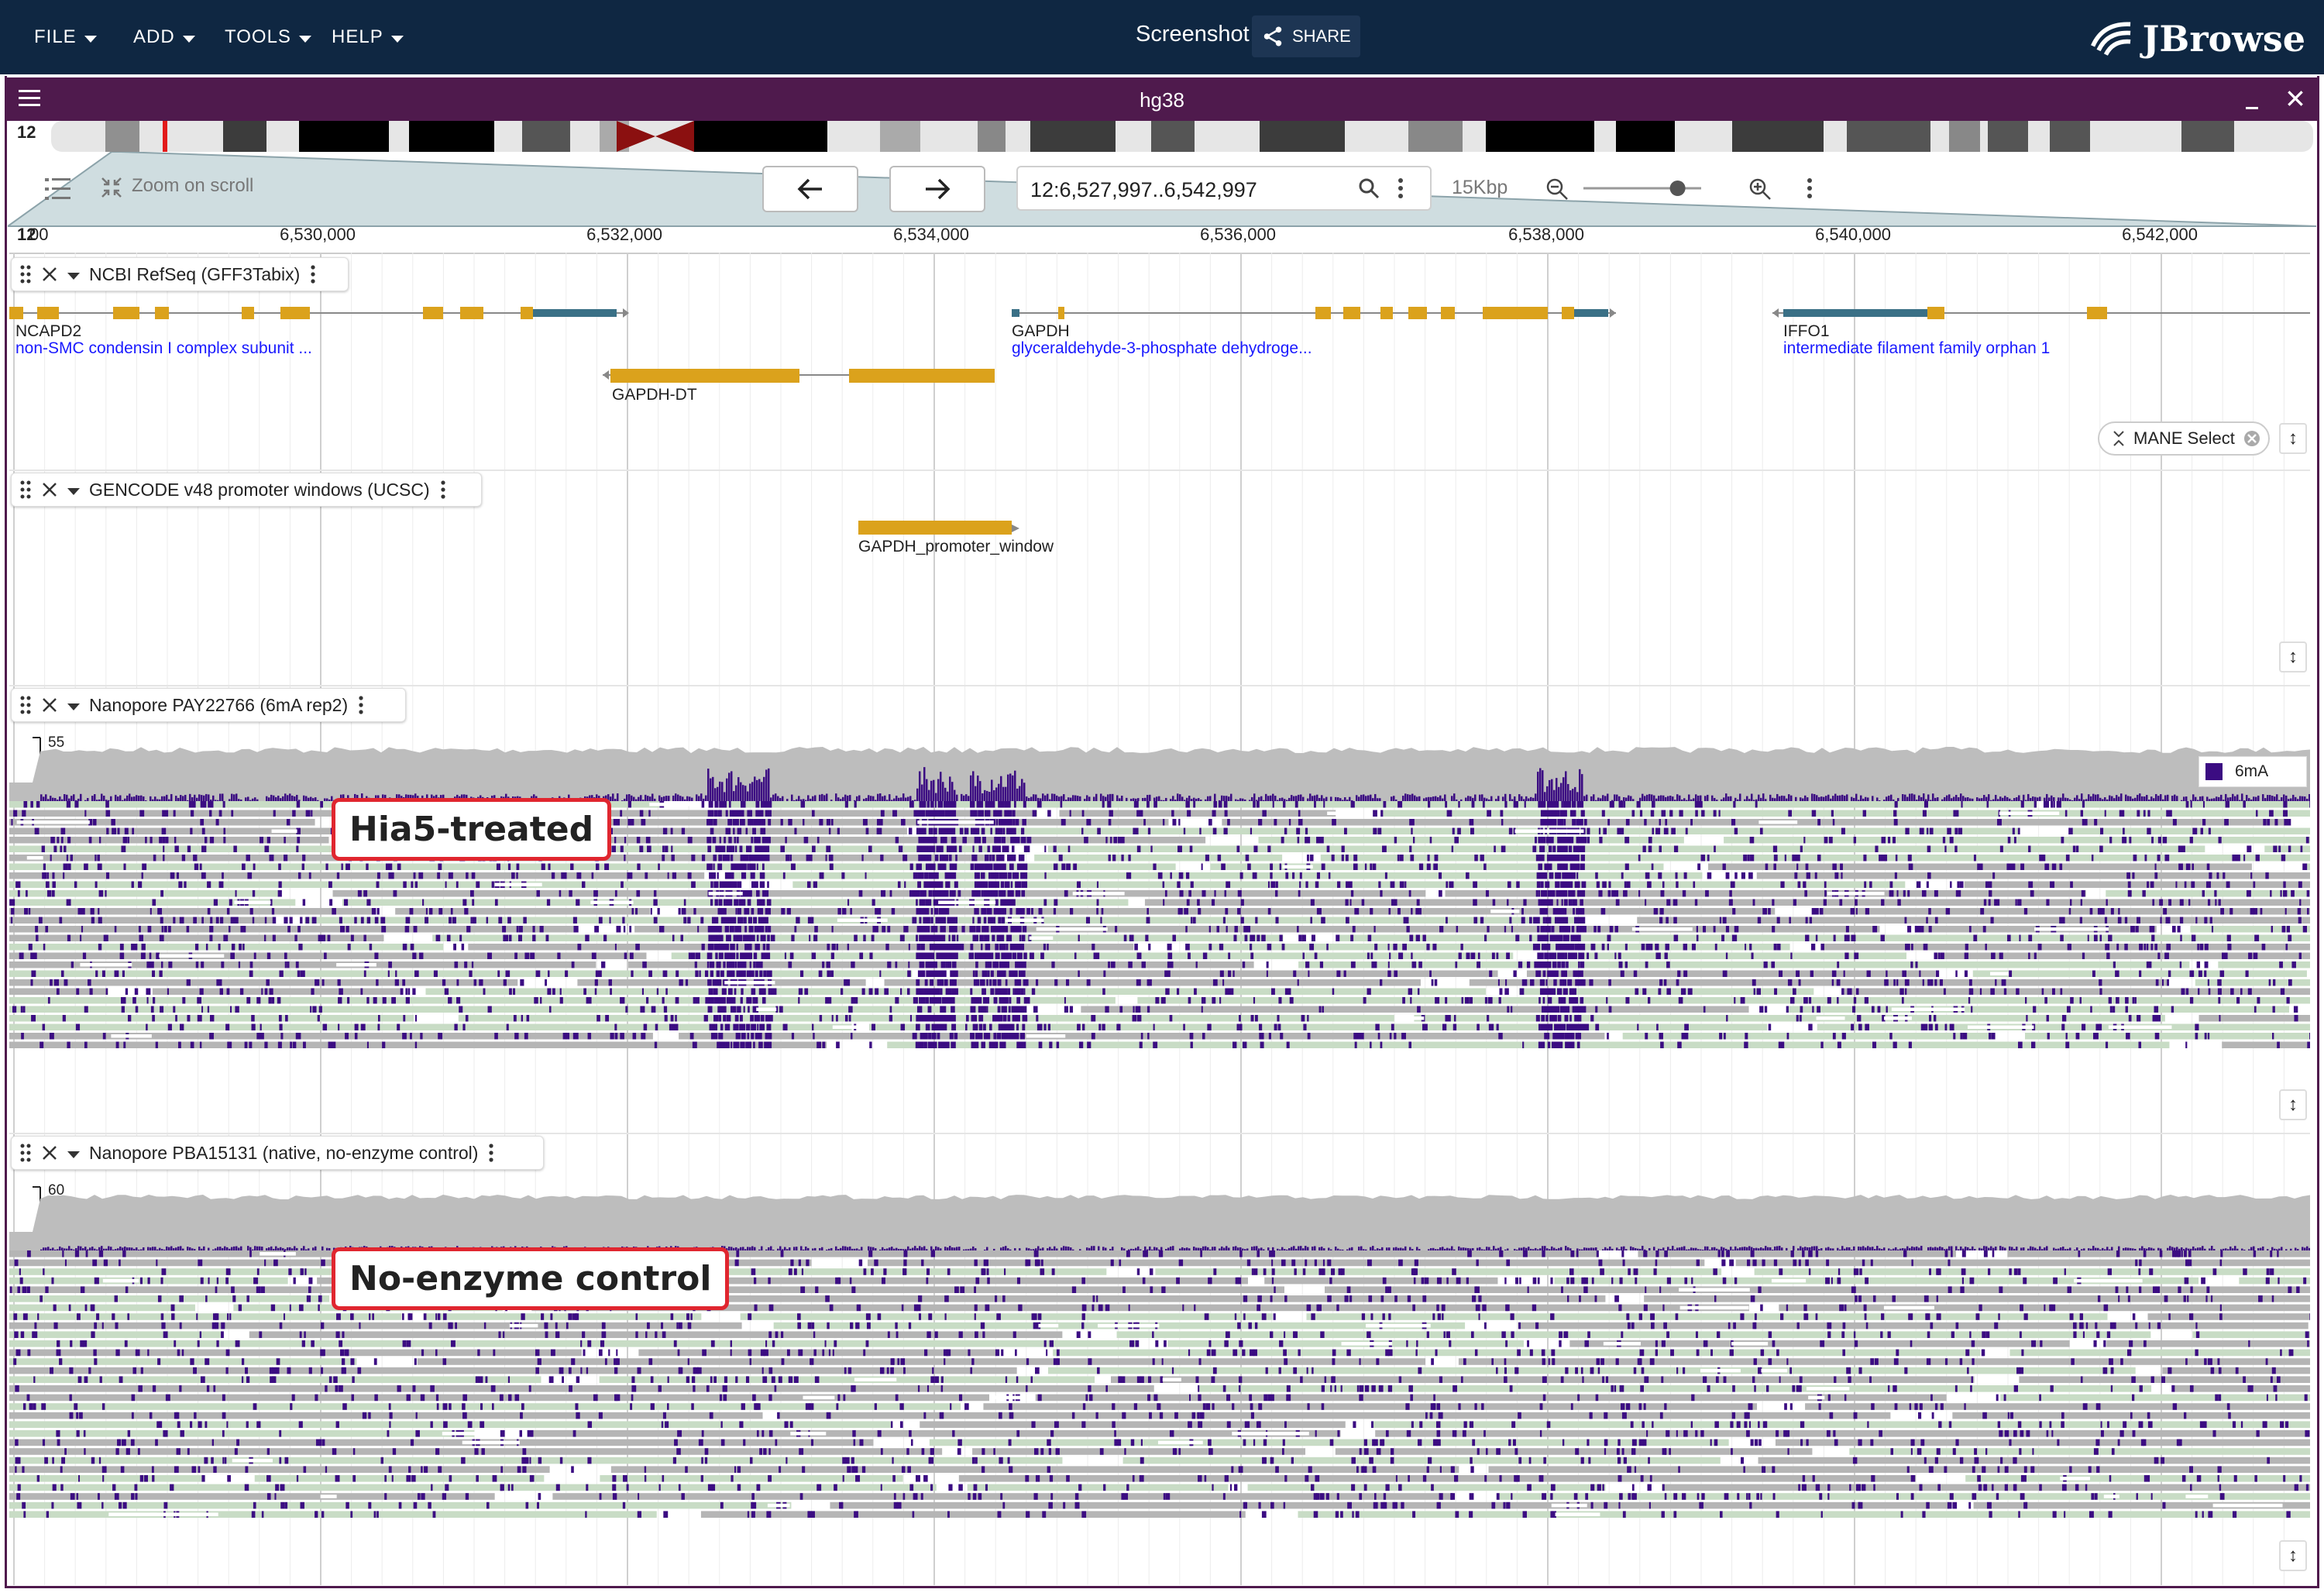  I want to click on zoom-slider-thumb, so click(1677, 188).